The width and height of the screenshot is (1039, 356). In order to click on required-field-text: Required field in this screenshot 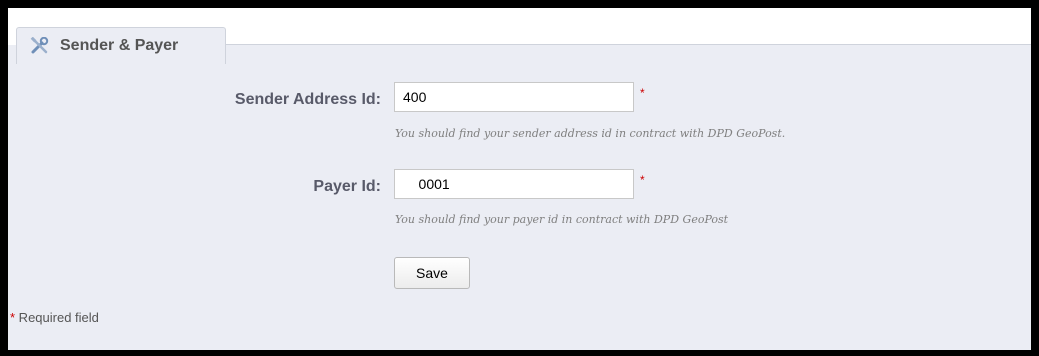, I will do `click(57, 317)`.